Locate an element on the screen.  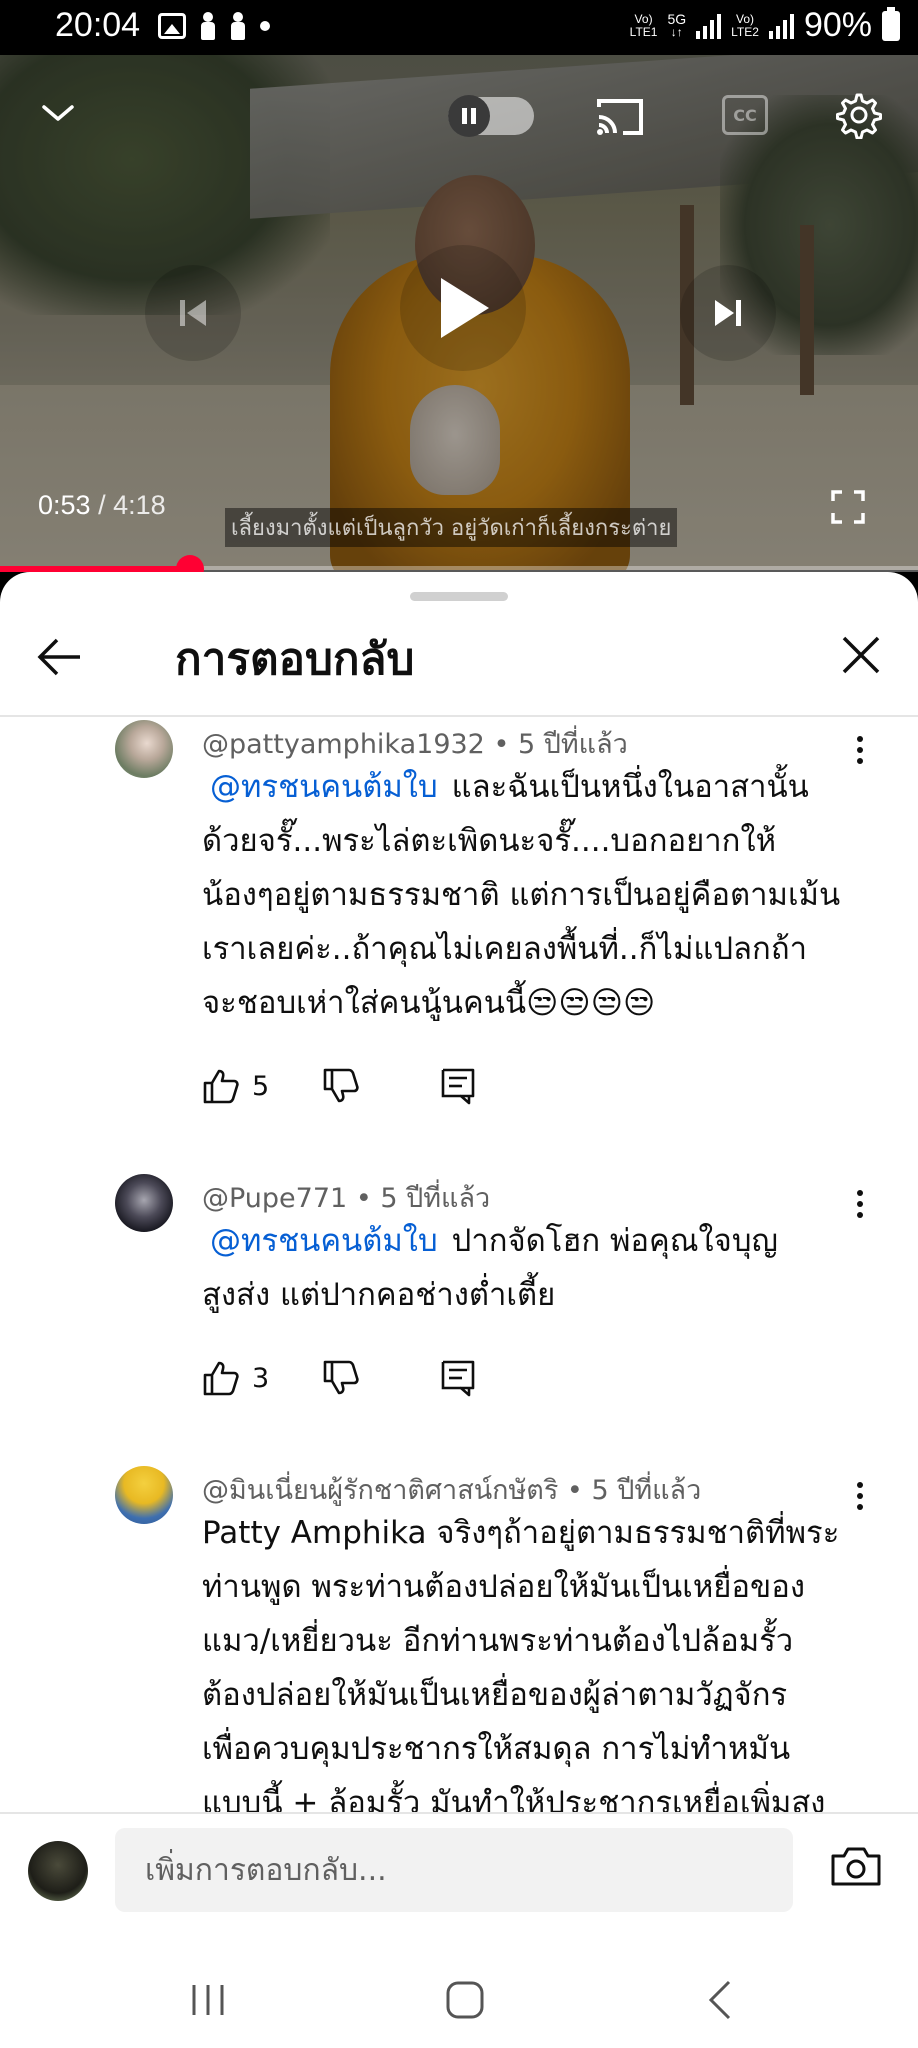
like-button: 5 is located at coordinates (262, 1086).